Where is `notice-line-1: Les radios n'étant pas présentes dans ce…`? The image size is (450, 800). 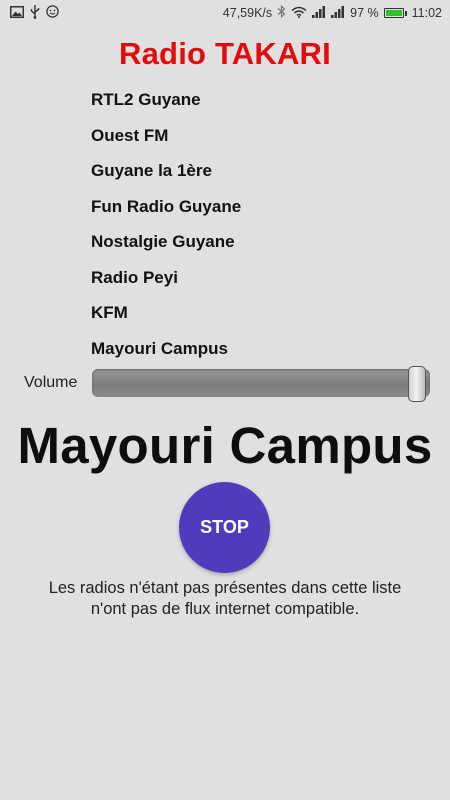 notice-line-1: Les radios n'étant pas présentes dans ce… is located at coordinates (225, 588).